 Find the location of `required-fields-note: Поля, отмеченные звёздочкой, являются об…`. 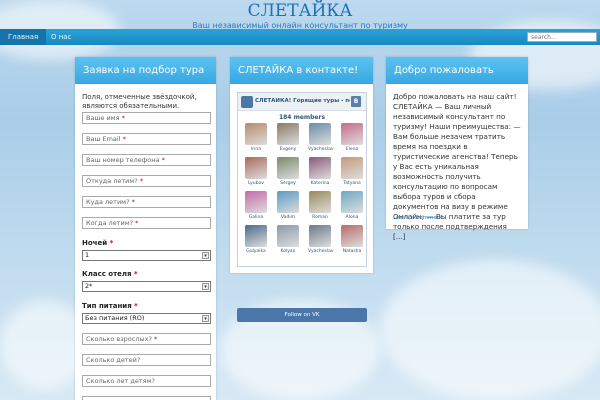

required-fields-note: Поля, отмеченные звёздочкой, являются об… is located at coordinates (139, 101).